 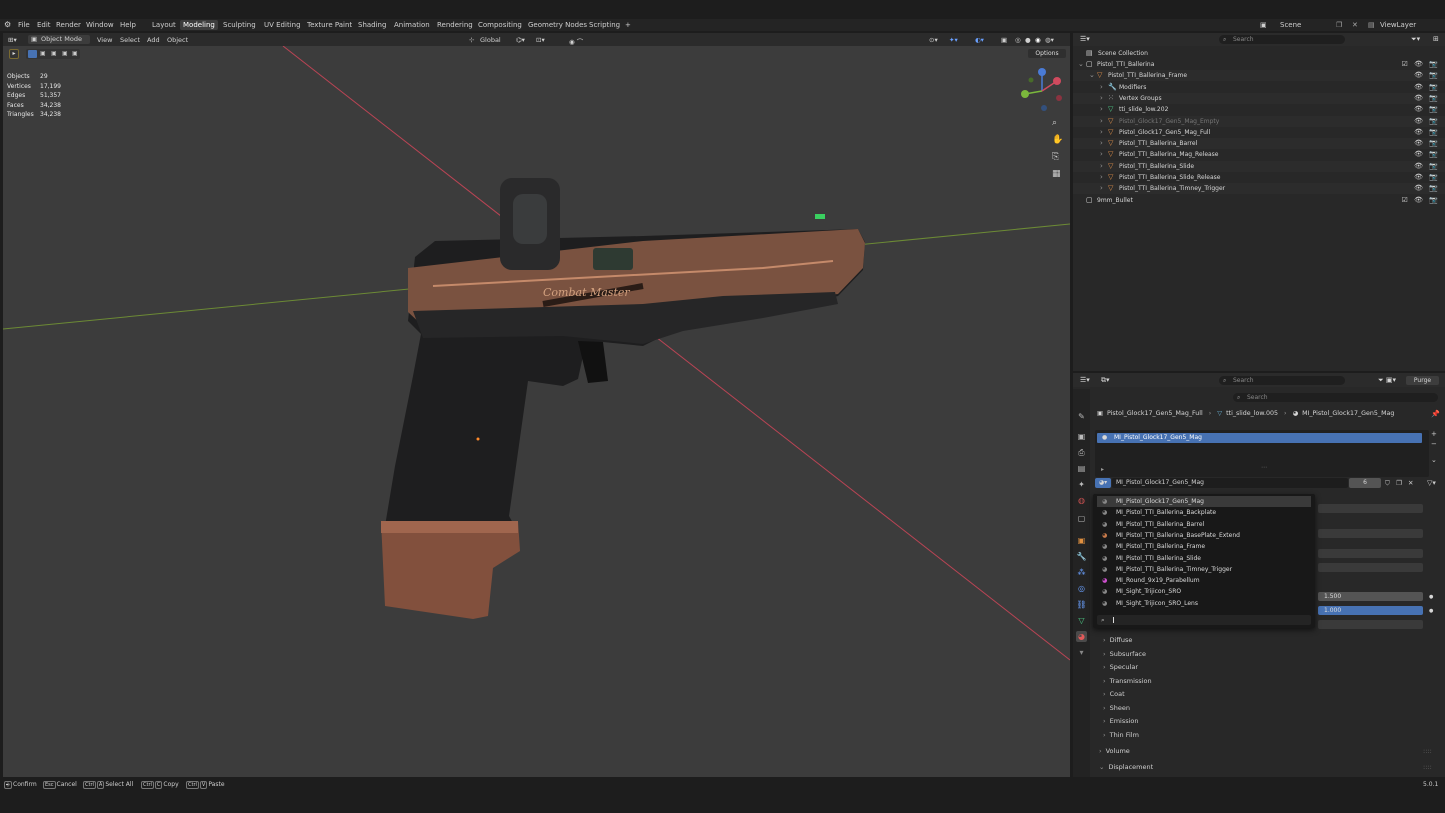 What do you see at coordinates (1102, 469) in the screenshot?
I see `expand-icon: ▸` at bounding box center [1102, 469].